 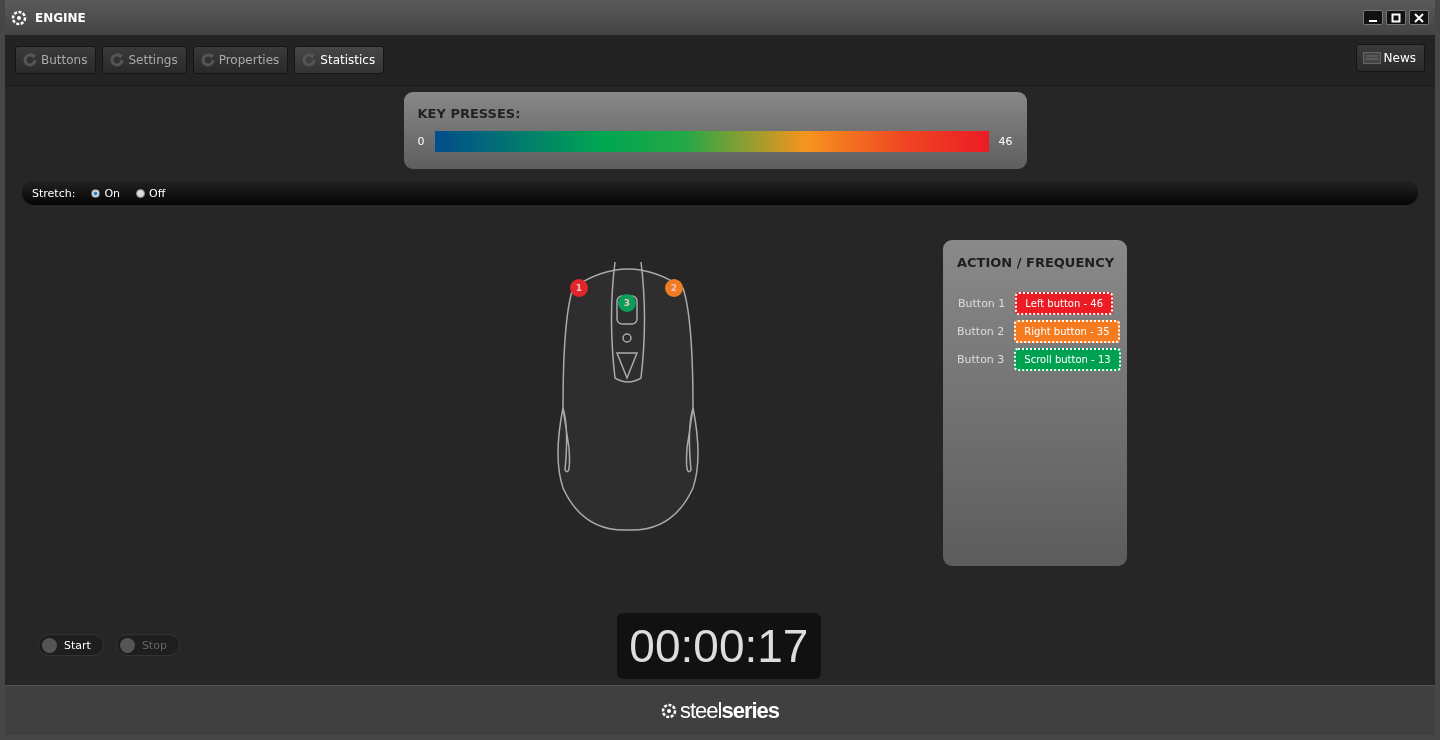 I want to click on tab: Buttons, so click(x=56, y=60).